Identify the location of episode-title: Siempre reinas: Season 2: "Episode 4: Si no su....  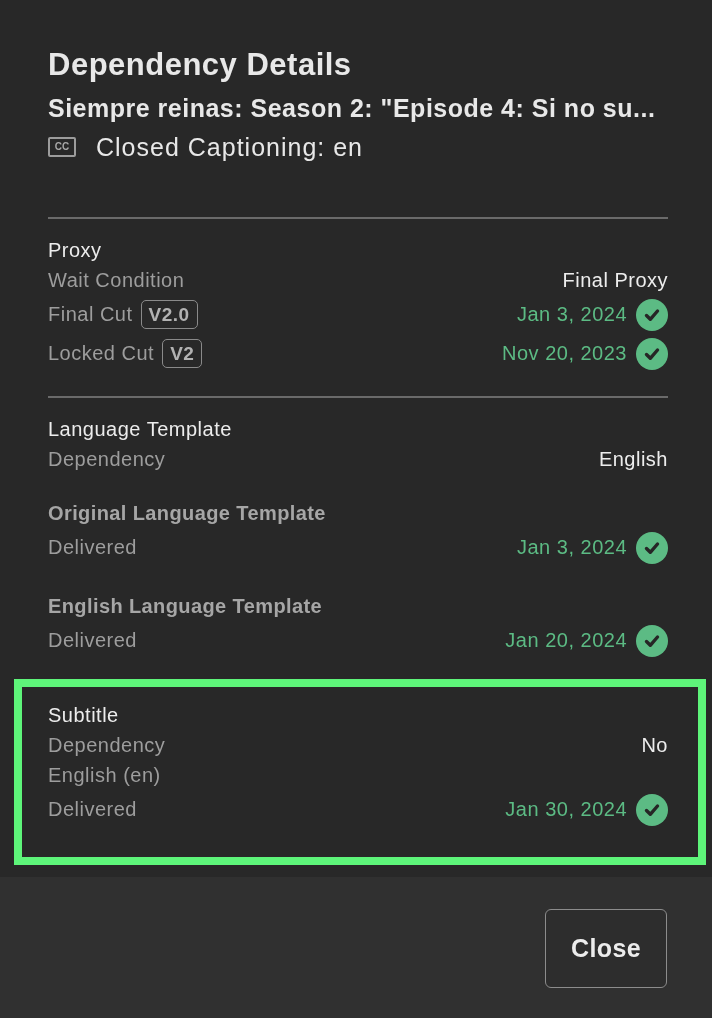
(352, 108).